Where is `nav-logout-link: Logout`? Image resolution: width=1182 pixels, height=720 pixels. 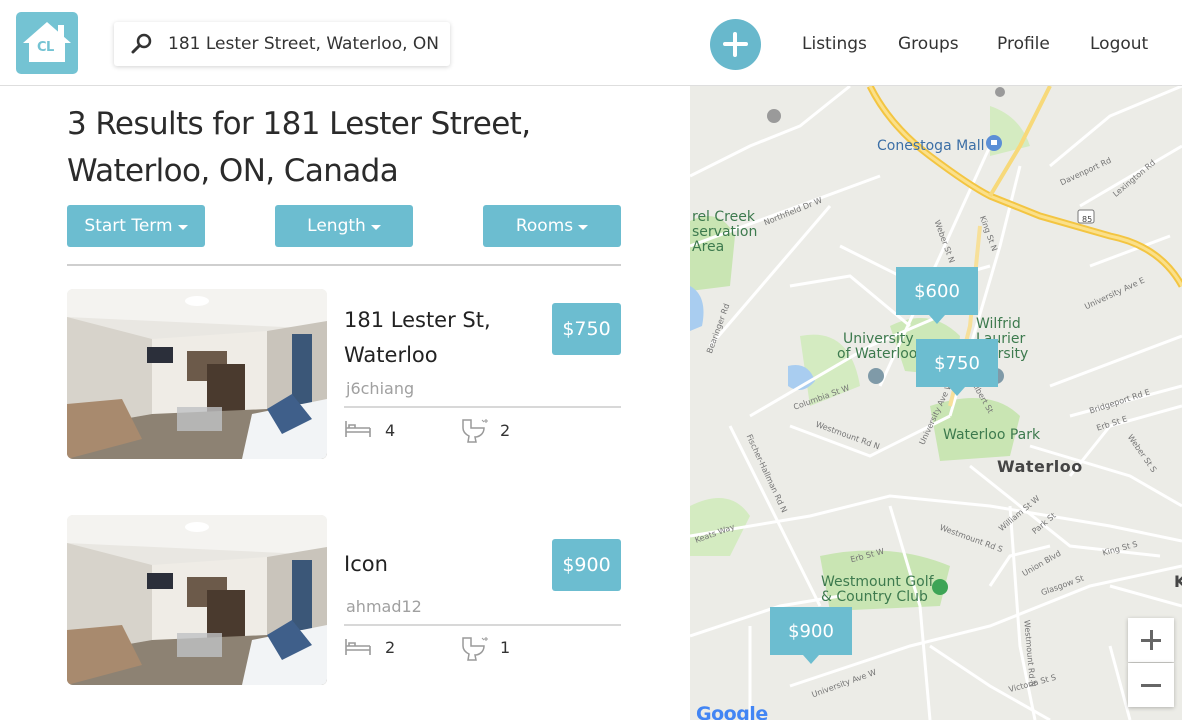 nav-logout-link: Logout is located at coordinates (1119, 44).